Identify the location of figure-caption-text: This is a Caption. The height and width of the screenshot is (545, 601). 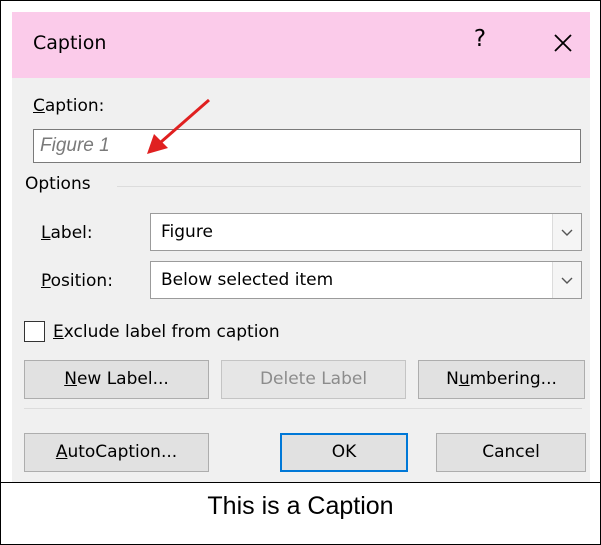
(300, 506).